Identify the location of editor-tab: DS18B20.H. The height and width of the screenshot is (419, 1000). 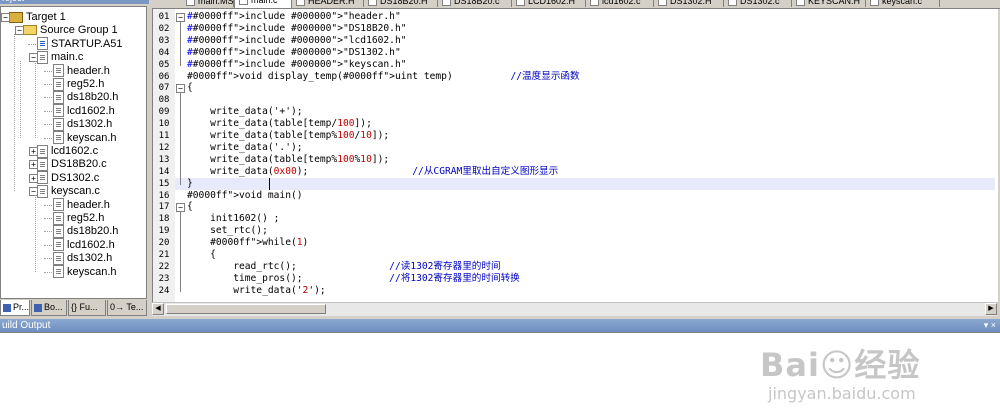
(401, 3).